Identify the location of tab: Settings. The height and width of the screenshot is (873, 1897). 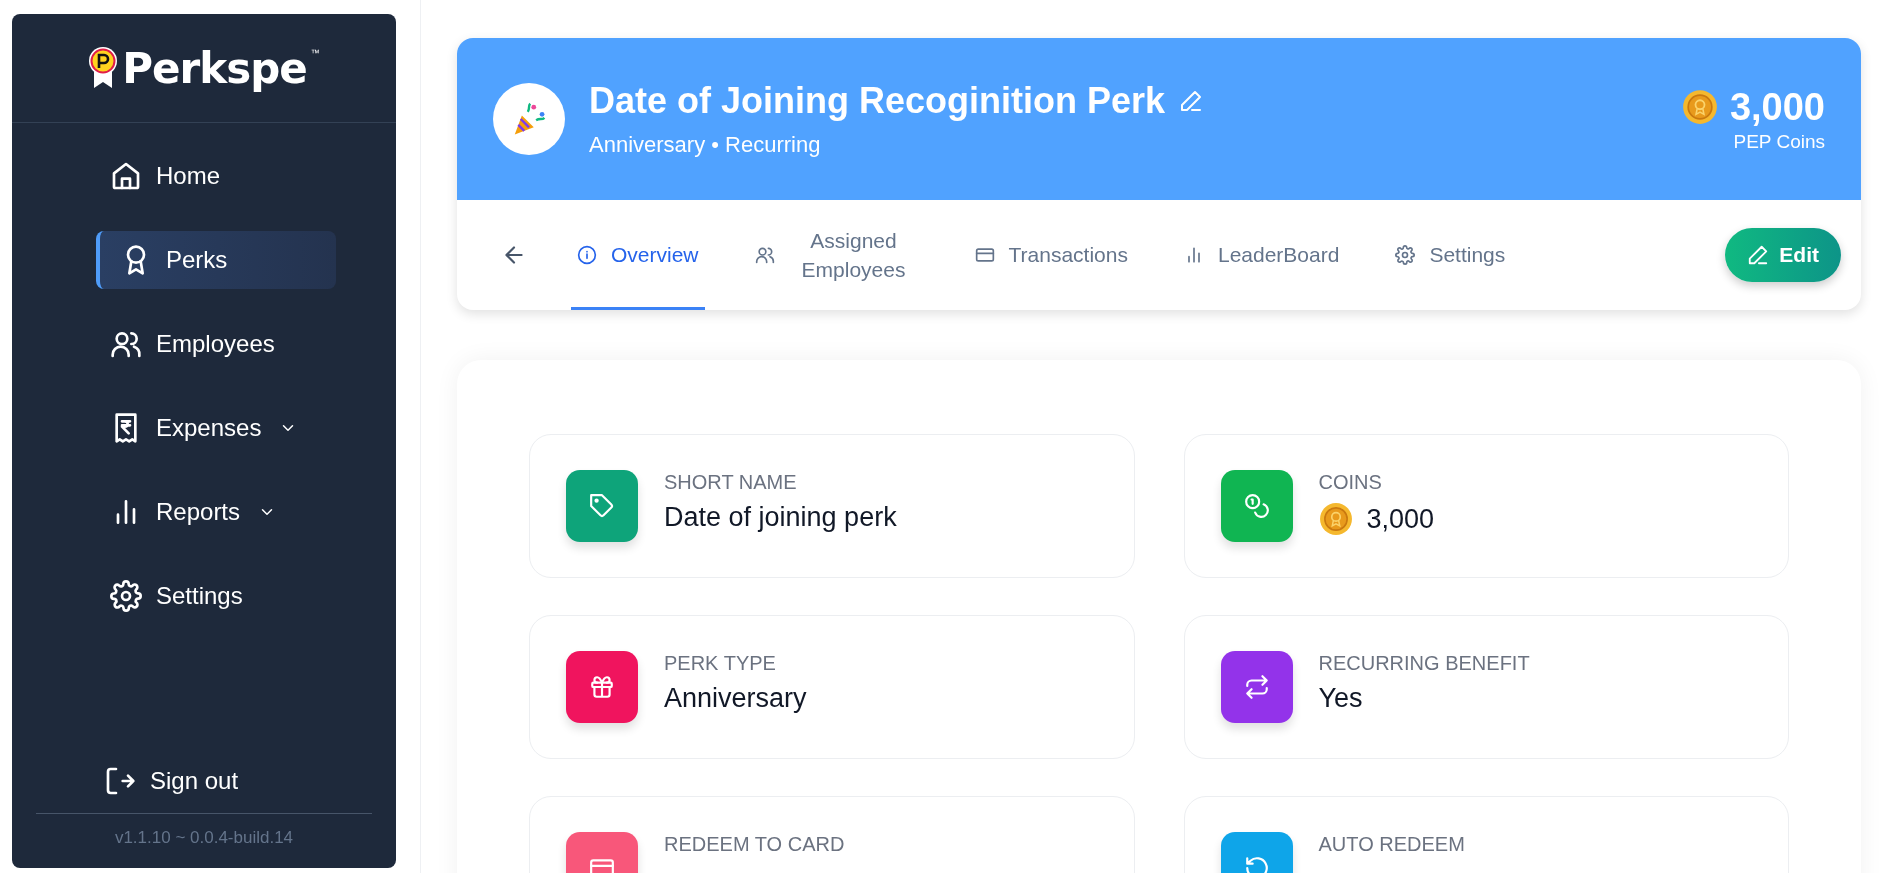
(1450, 255).